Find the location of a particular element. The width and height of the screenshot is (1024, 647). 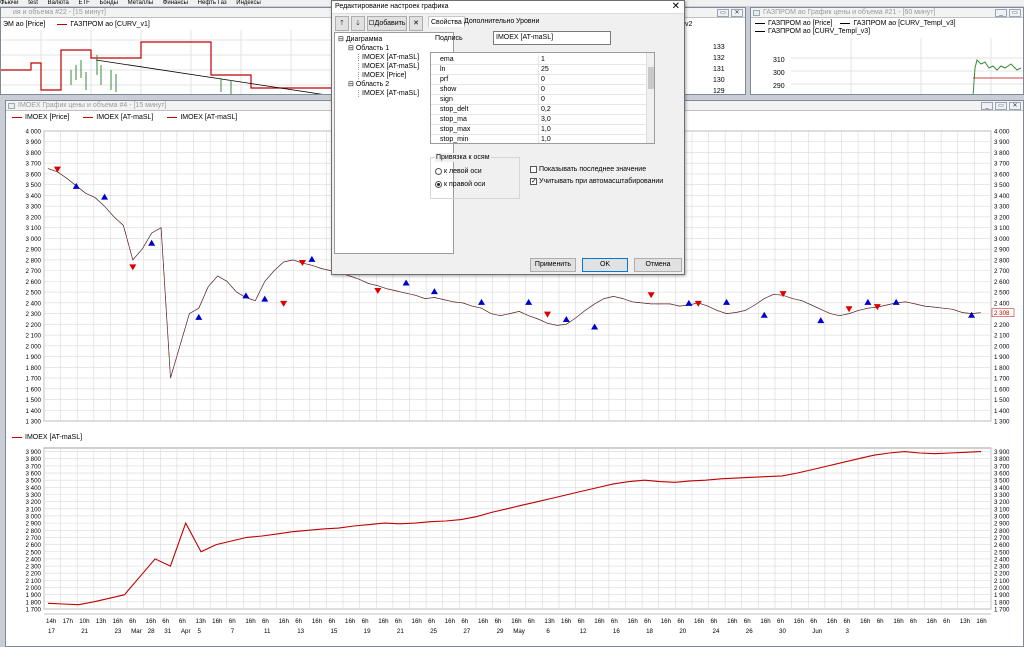

bg-chart-window-partial: ▭ ✕ v2 133 132 131 130 129 is located at coordinates (715, 51).